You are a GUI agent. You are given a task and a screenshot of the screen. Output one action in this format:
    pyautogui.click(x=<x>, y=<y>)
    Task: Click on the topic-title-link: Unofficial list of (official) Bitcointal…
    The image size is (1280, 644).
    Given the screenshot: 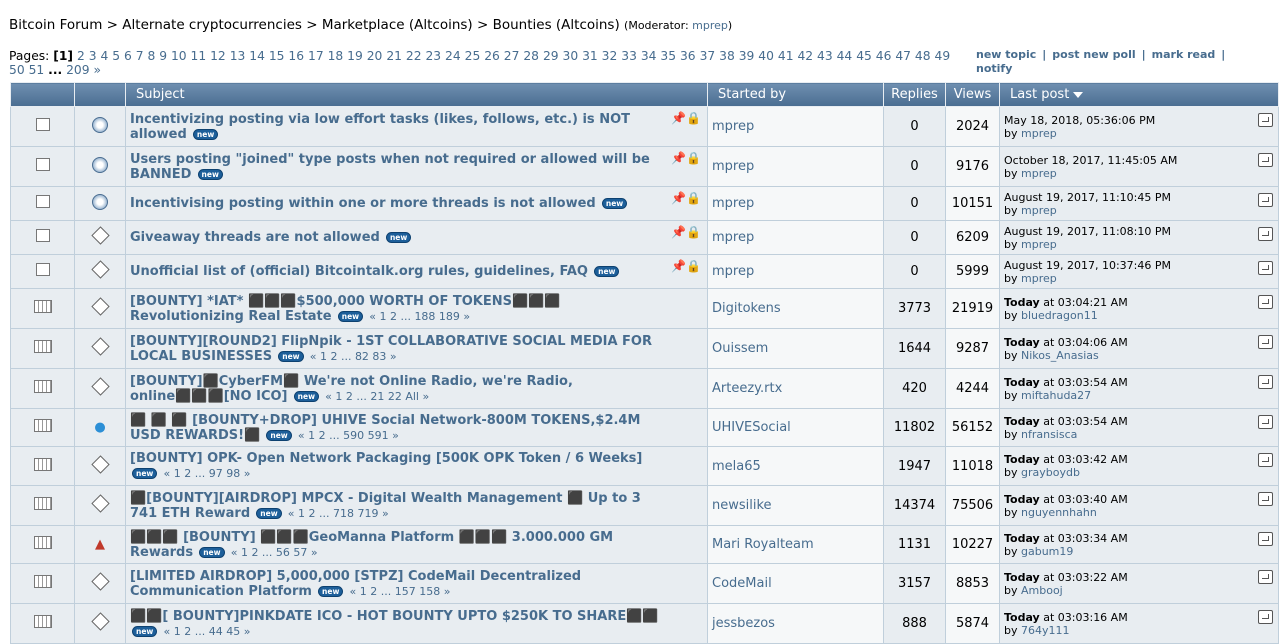 What is the action you would take?
    pyautogui.click(x=359, y=271)
    